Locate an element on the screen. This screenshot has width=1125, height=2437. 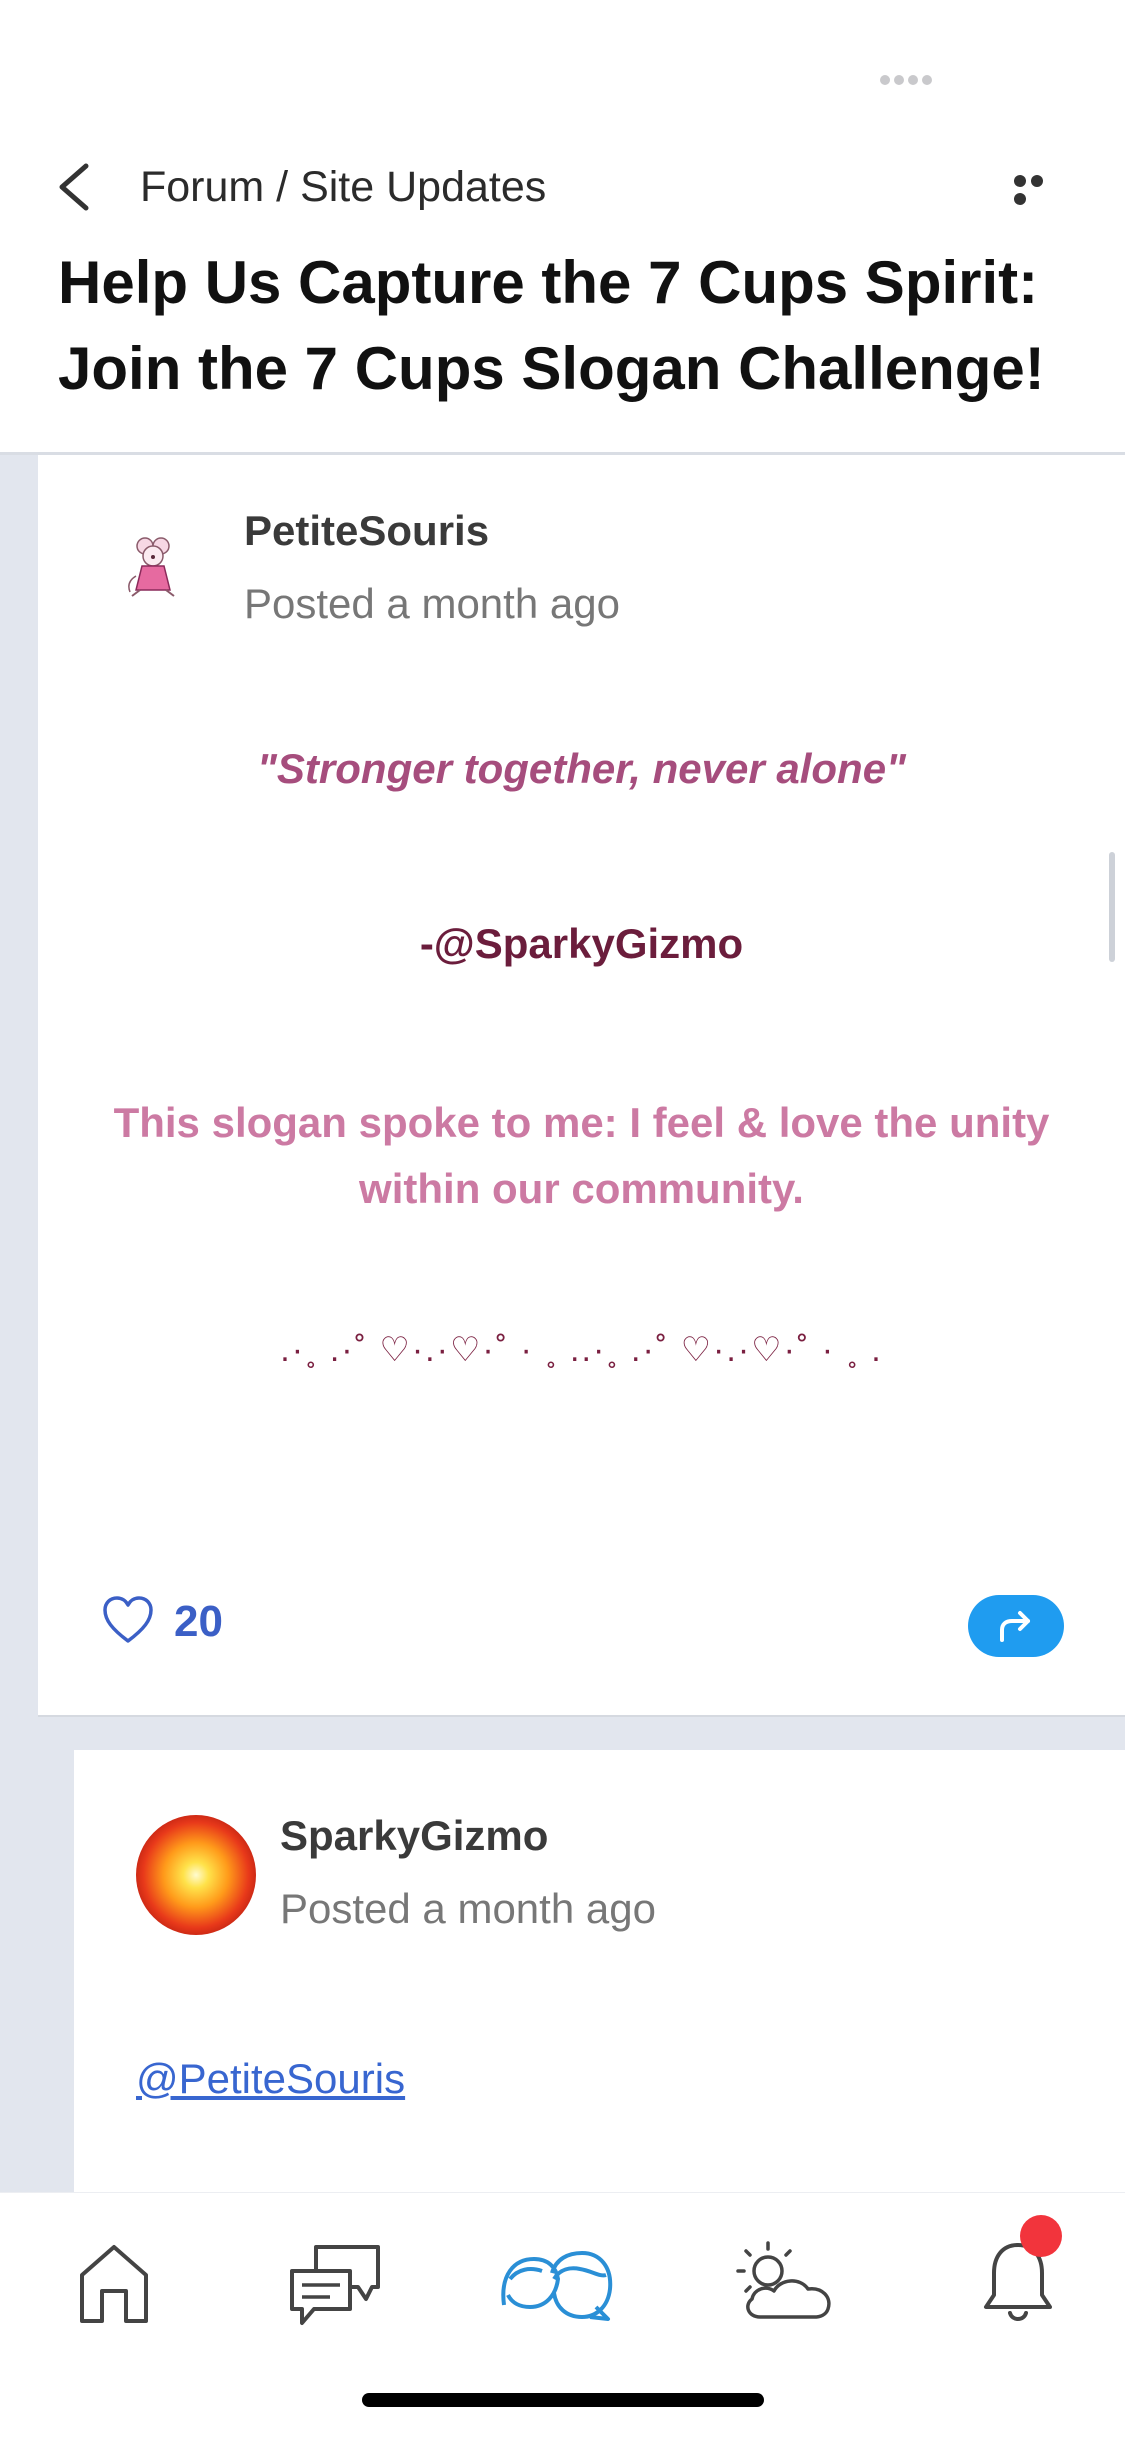
nav-mood is located at coordinates (785, 2283).